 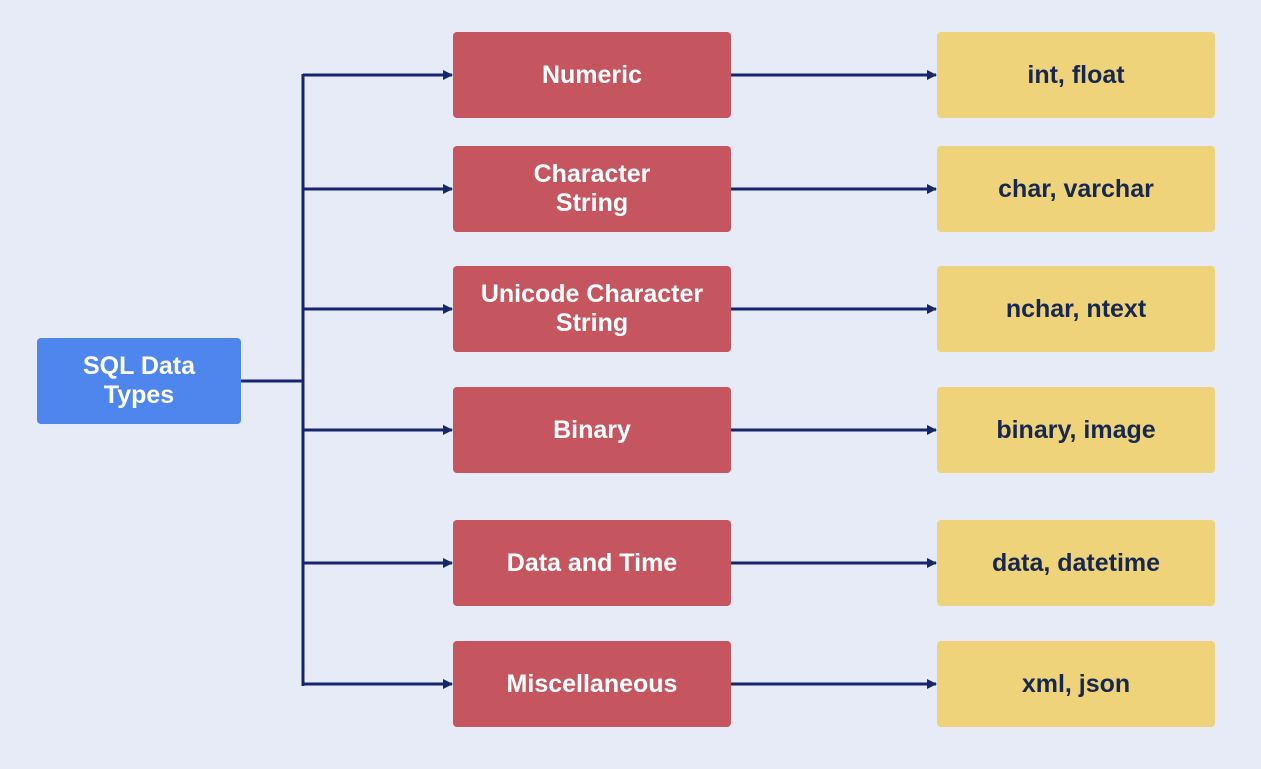 I want to click on example-label: data, datetime, so click(x=1076, y=562).